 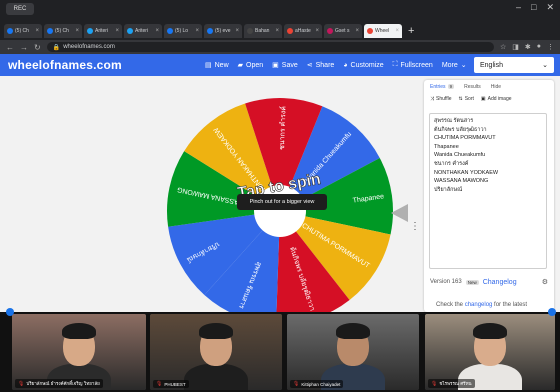 I want to click on browser-tab: Bahan ×, so click(x=263, y=31).